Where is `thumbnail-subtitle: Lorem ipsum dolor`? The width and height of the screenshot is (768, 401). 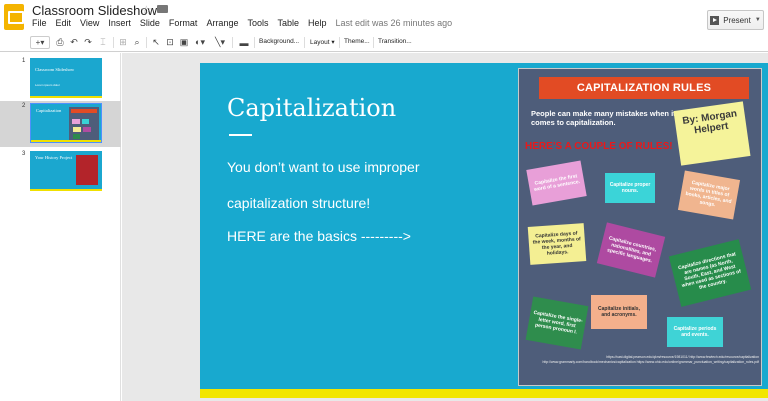 thumbnail-subtitle: Lorem ipsum dolor is located at coordinates (47, 85).